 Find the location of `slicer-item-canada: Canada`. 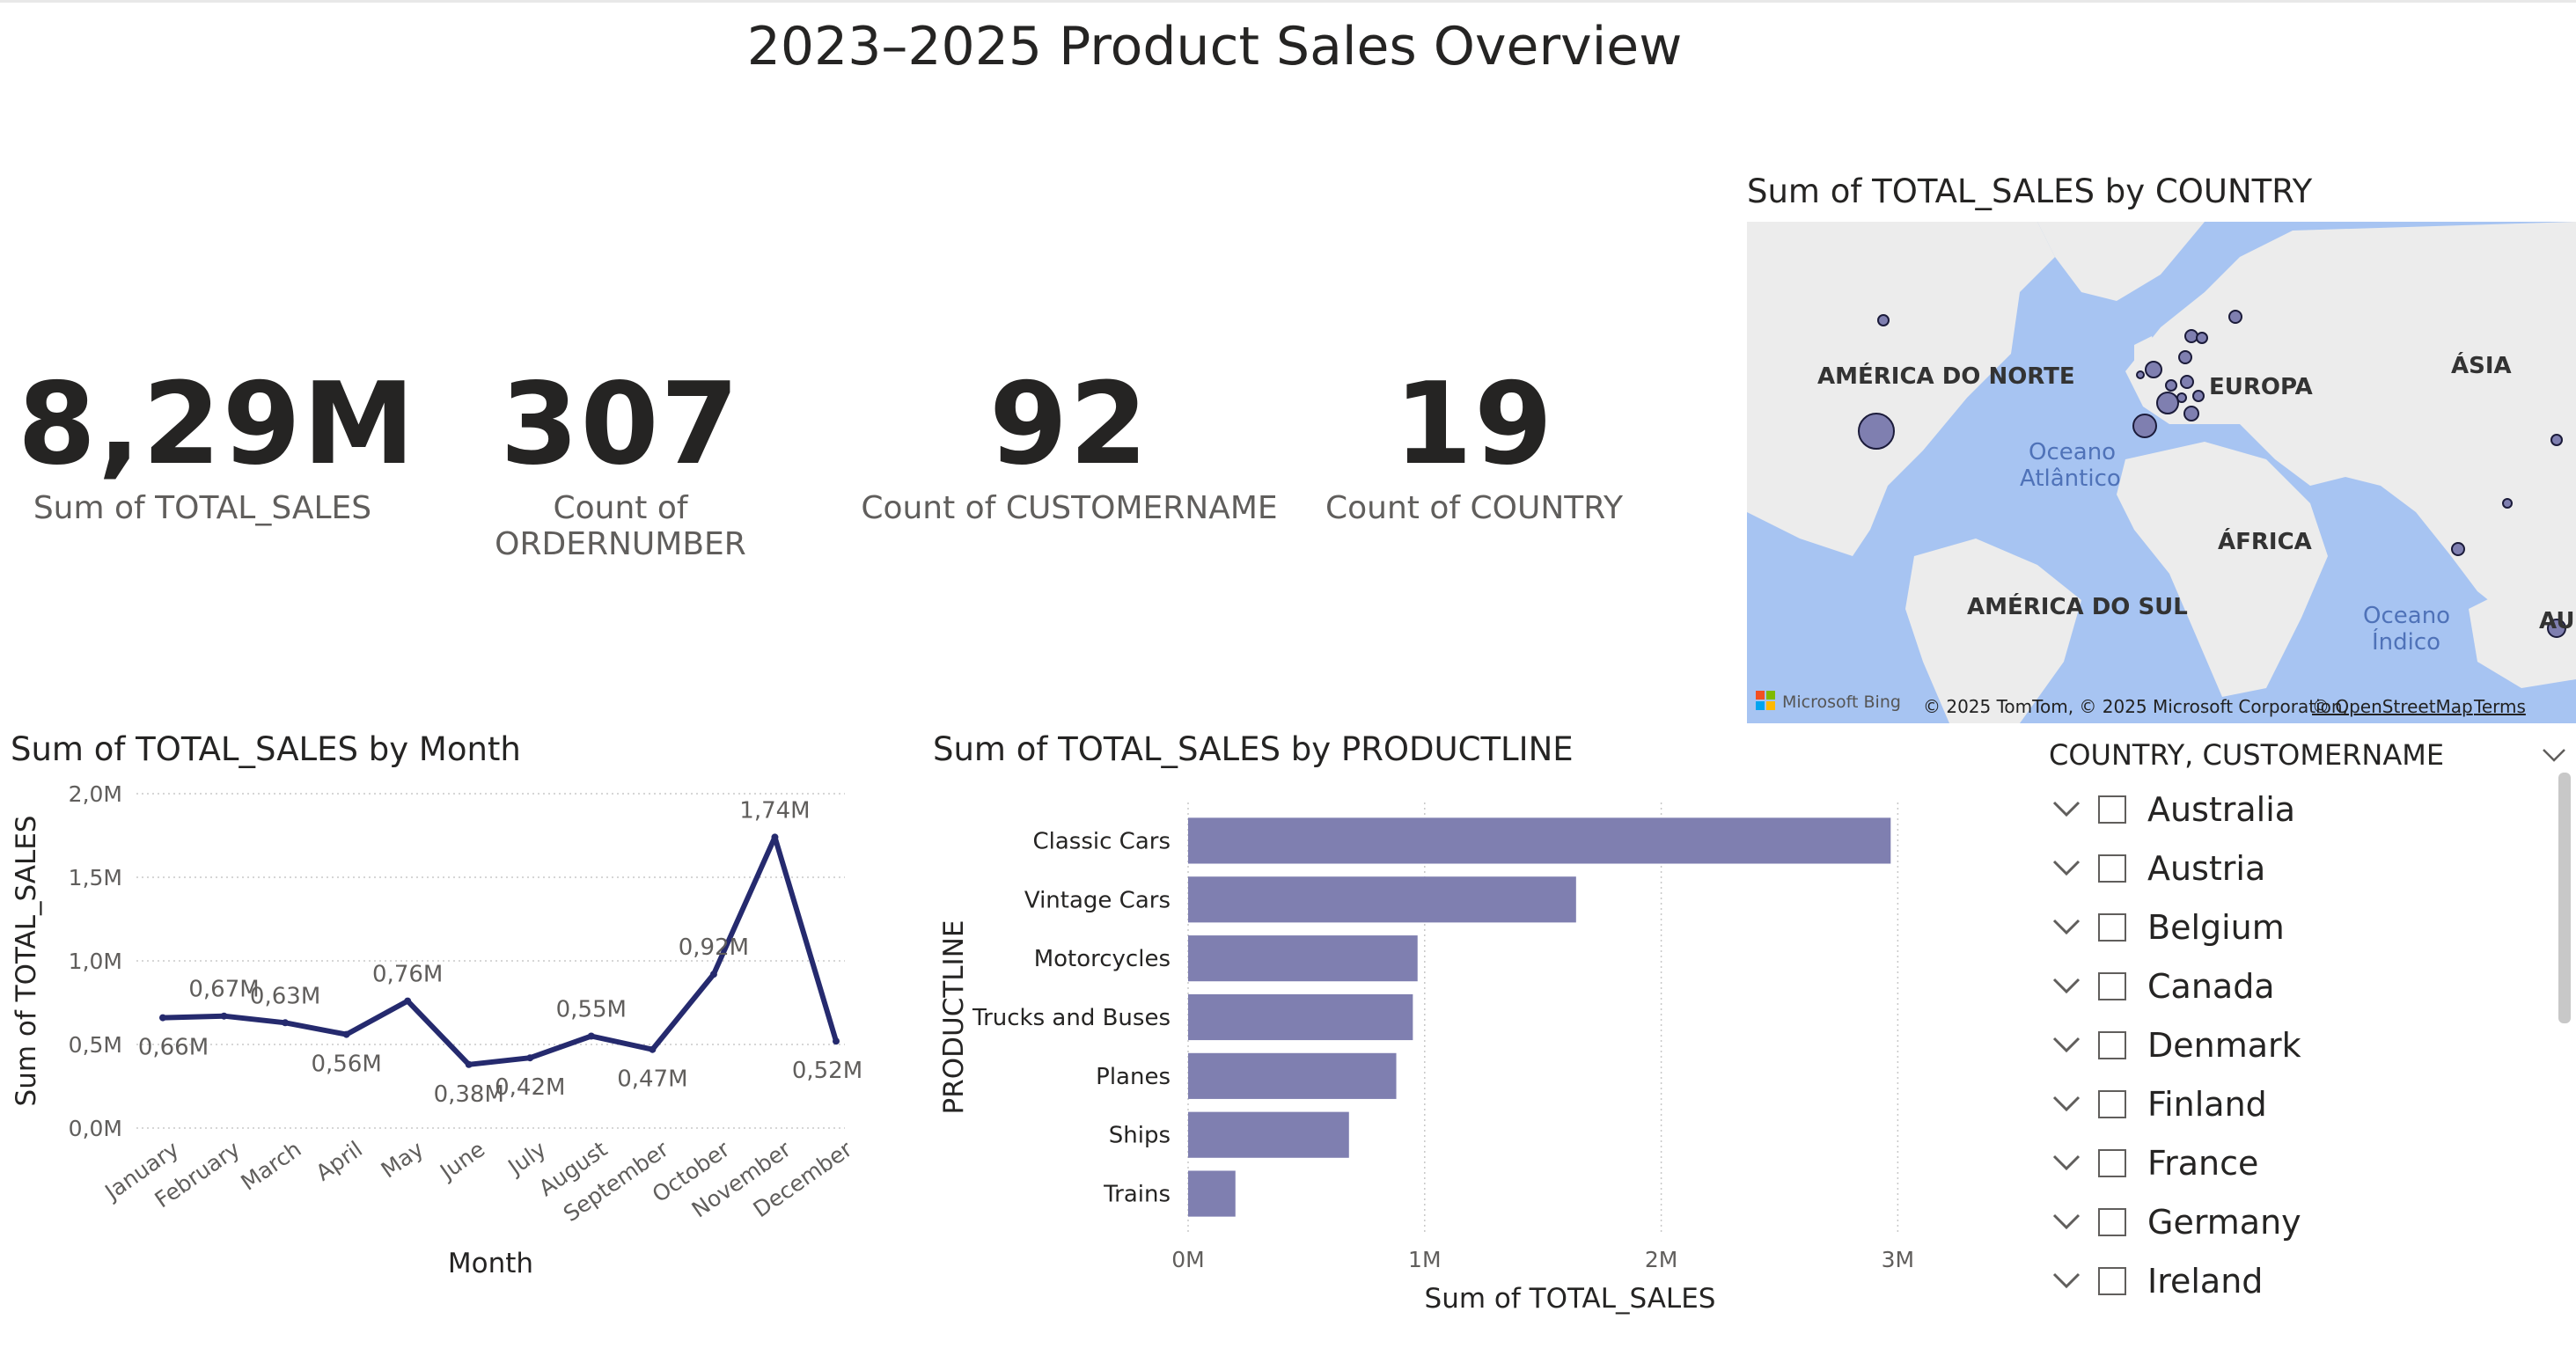

slicer-item-canada: Canada is located at coordinates (2308, 985).